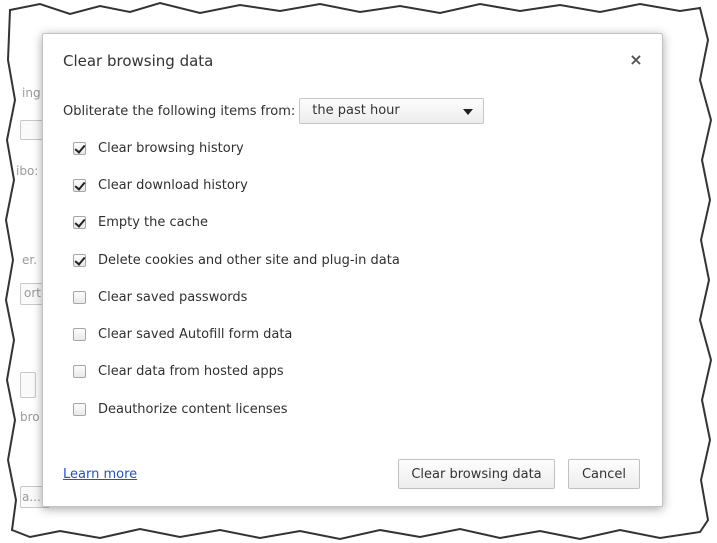 The width and height of the screenshot is (717, 543). What do you see at coordinates (28, 385) in the screenshot?
I see `background-field` at bounding box center [28, 385].